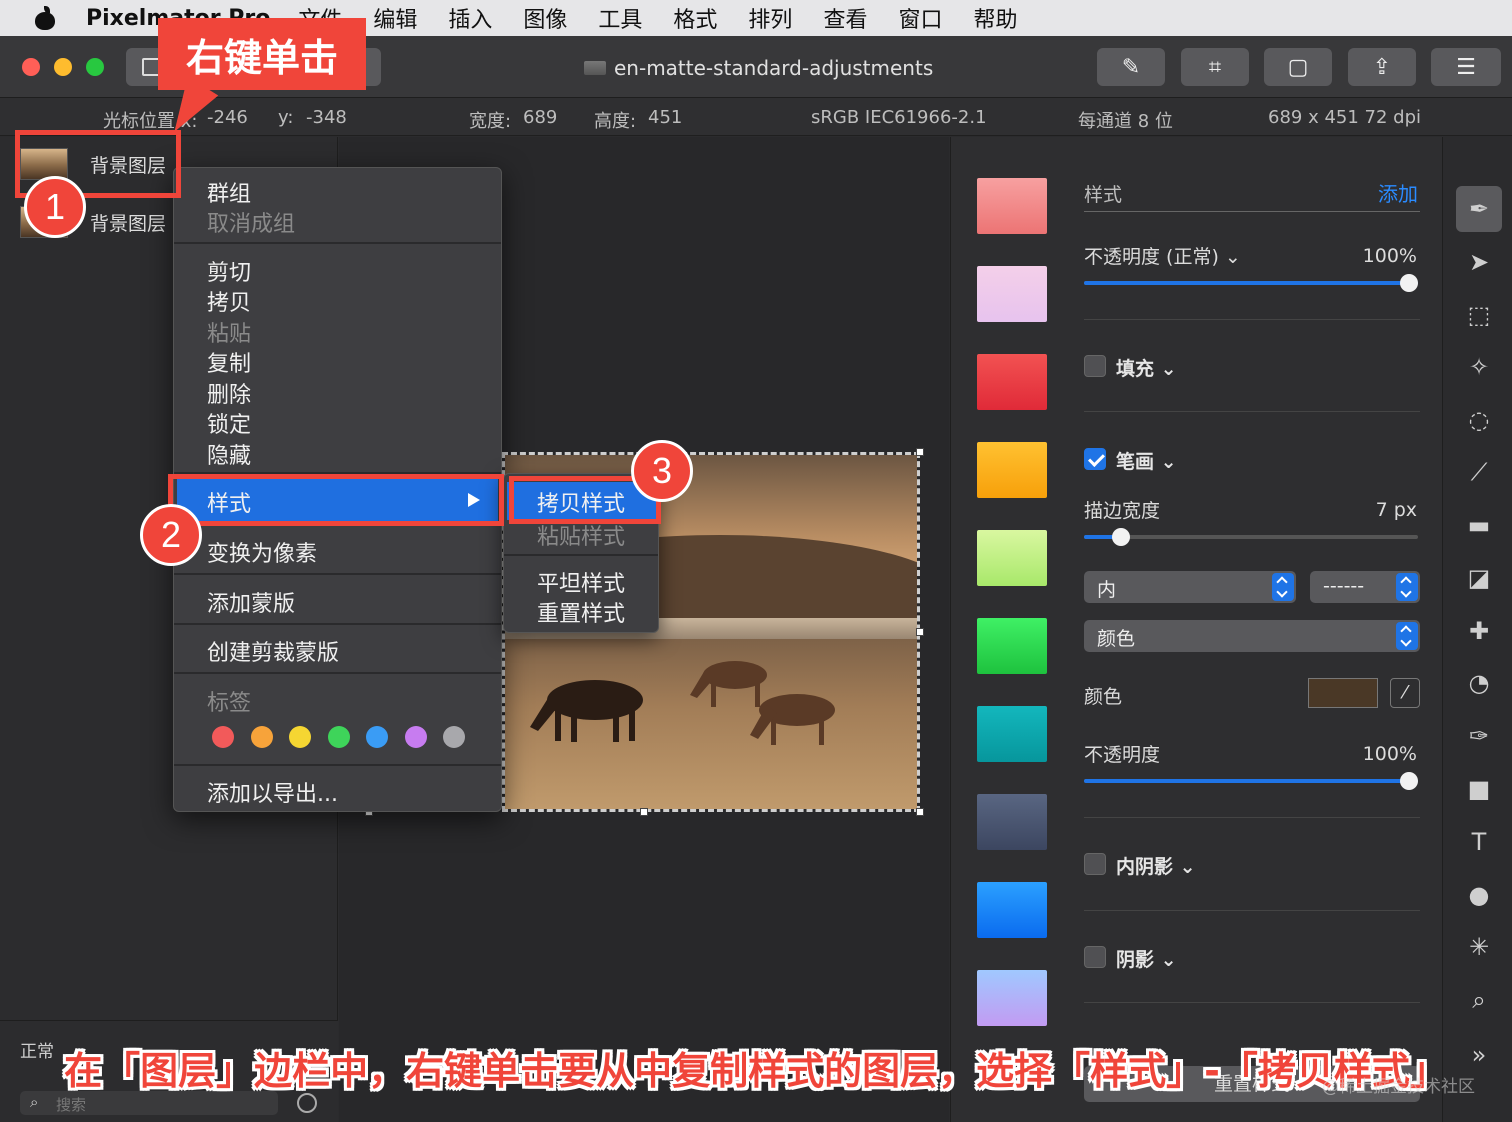 This screenshot has height=1122, width=1512. What do you see at coordinates (695, 18) in the screenshot?
I see `menu-format: 格式` at bounding box center [695, 18].